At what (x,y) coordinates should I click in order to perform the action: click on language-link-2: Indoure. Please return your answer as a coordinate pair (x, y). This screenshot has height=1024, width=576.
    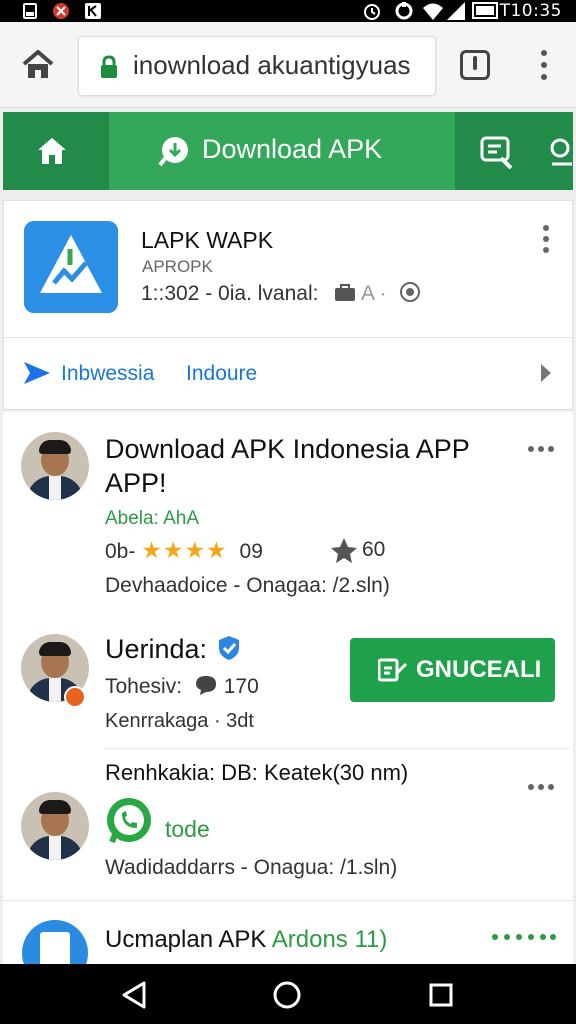
    Looking at the image, I should click on (221, 374).